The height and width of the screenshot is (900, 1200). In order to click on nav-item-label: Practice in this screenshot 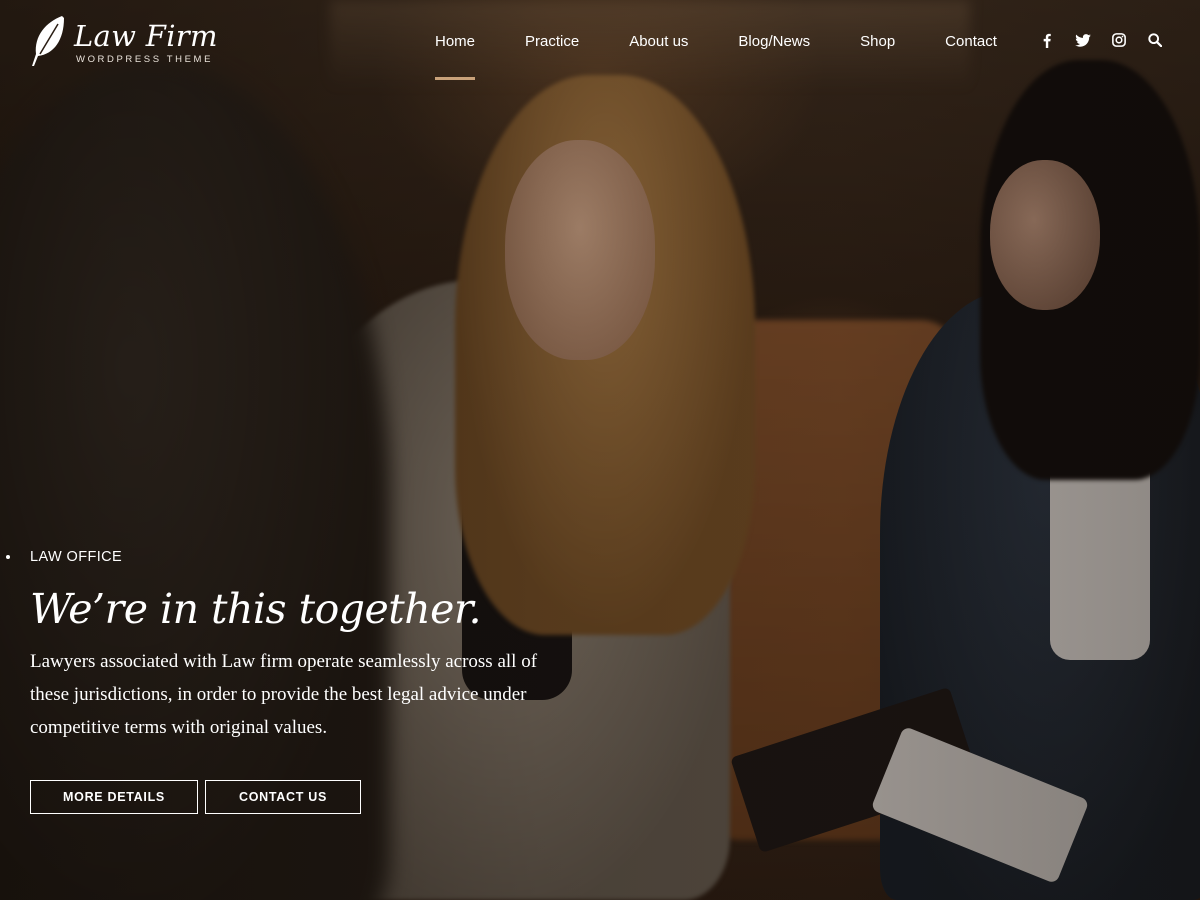, I will do `click(552, 41)`.